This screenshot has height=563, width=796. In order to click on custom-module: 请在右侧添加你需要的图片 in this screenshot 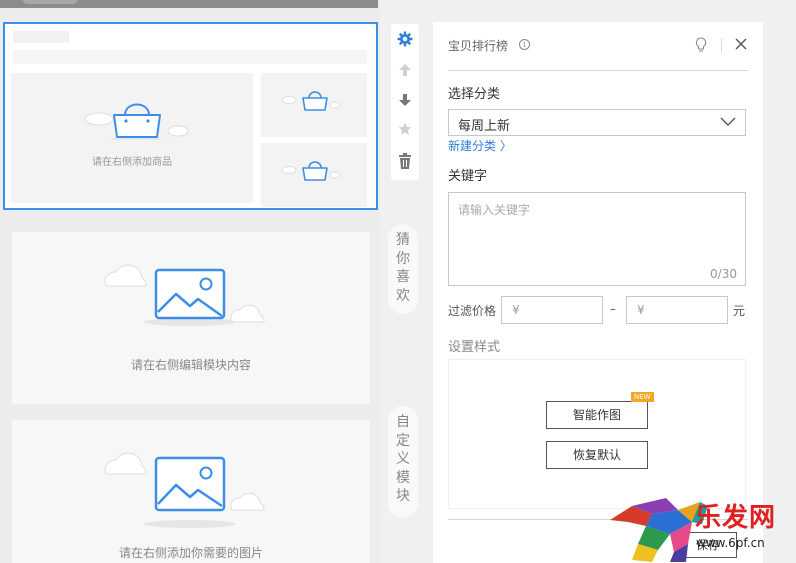, I will do `click(191, 491)`.